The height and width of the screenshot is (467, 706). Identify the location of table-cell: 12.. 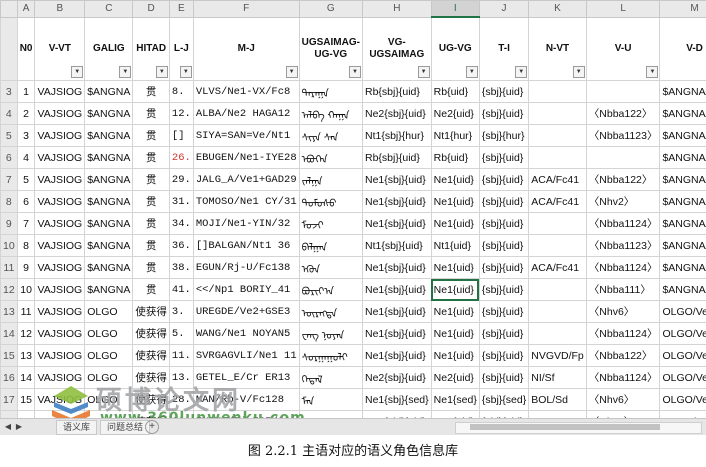
(181, 113).